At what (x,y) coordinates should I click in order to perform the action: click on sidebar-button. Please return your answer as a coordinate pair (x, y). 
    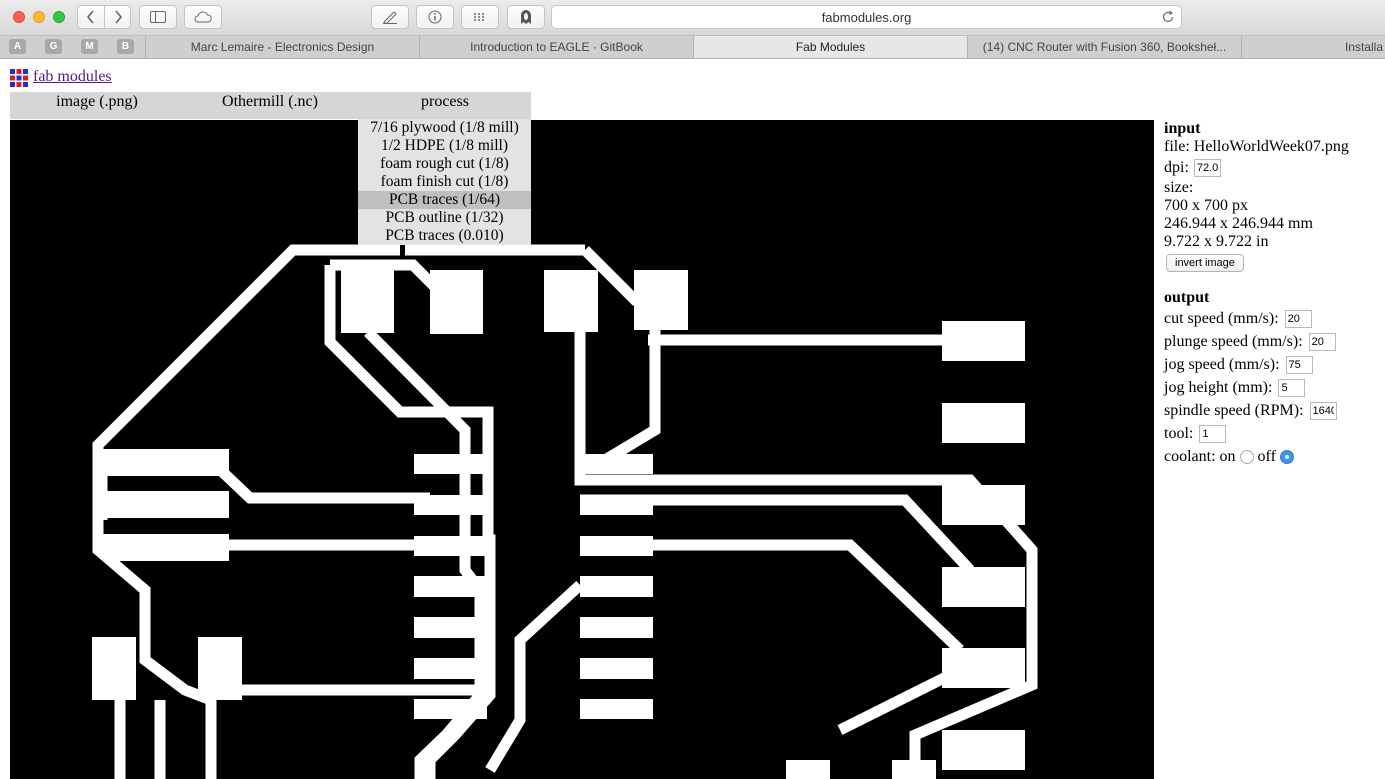
    Looking at the image, I should click on (158, 17).